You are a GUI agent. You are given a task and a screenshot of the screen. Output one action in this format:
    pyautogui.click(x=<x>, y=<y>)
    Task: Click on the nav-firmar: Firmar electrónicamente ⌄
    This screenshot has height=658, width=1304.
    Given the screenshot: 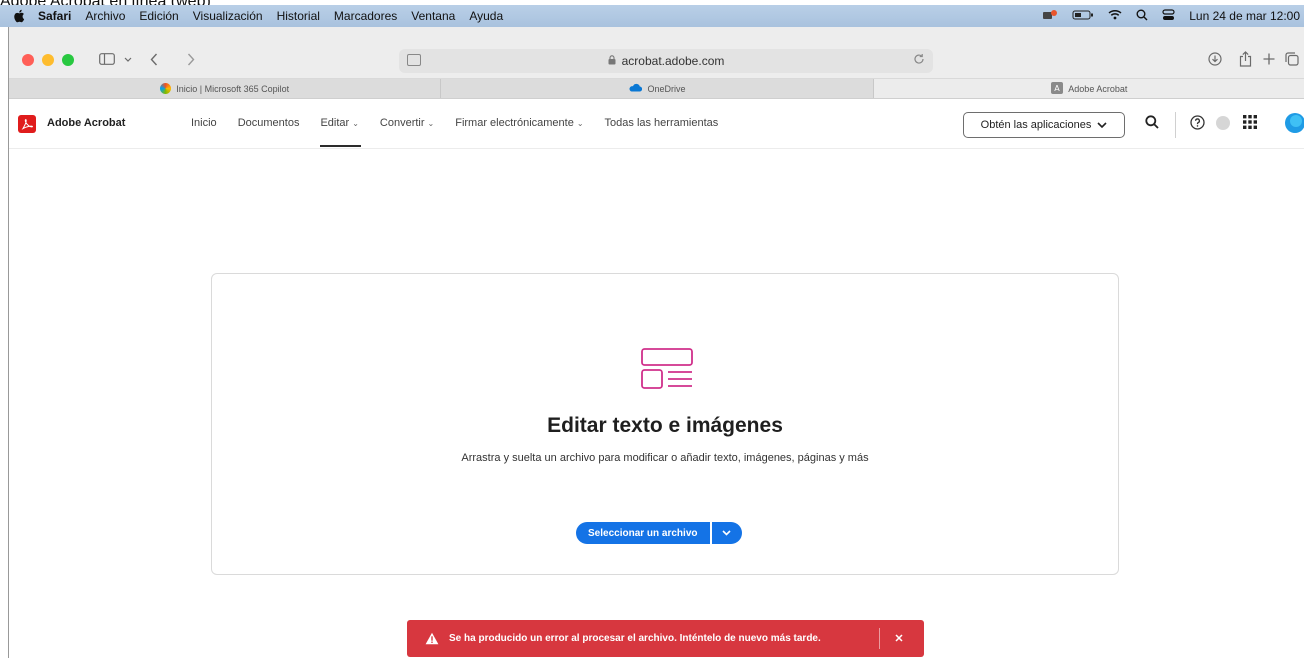 What is the action you would take?
    pyautogui.click(x=519, y=123)
    